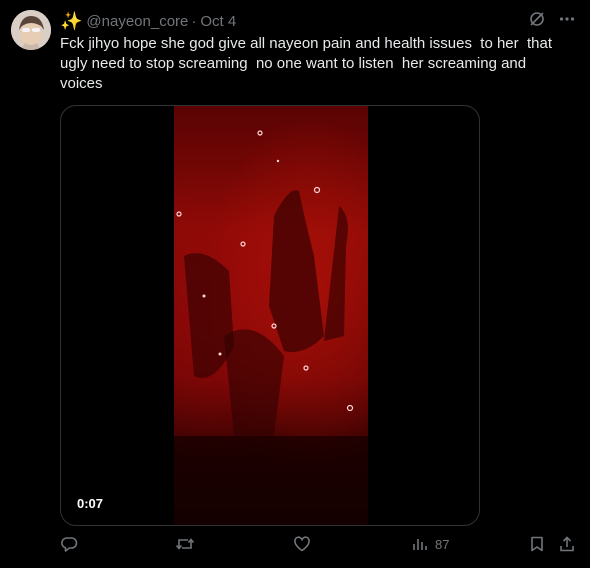  What do you see at coordinates (420, 544) in the screenshot?
I see `views-icon` at bounding box center [420, 544].